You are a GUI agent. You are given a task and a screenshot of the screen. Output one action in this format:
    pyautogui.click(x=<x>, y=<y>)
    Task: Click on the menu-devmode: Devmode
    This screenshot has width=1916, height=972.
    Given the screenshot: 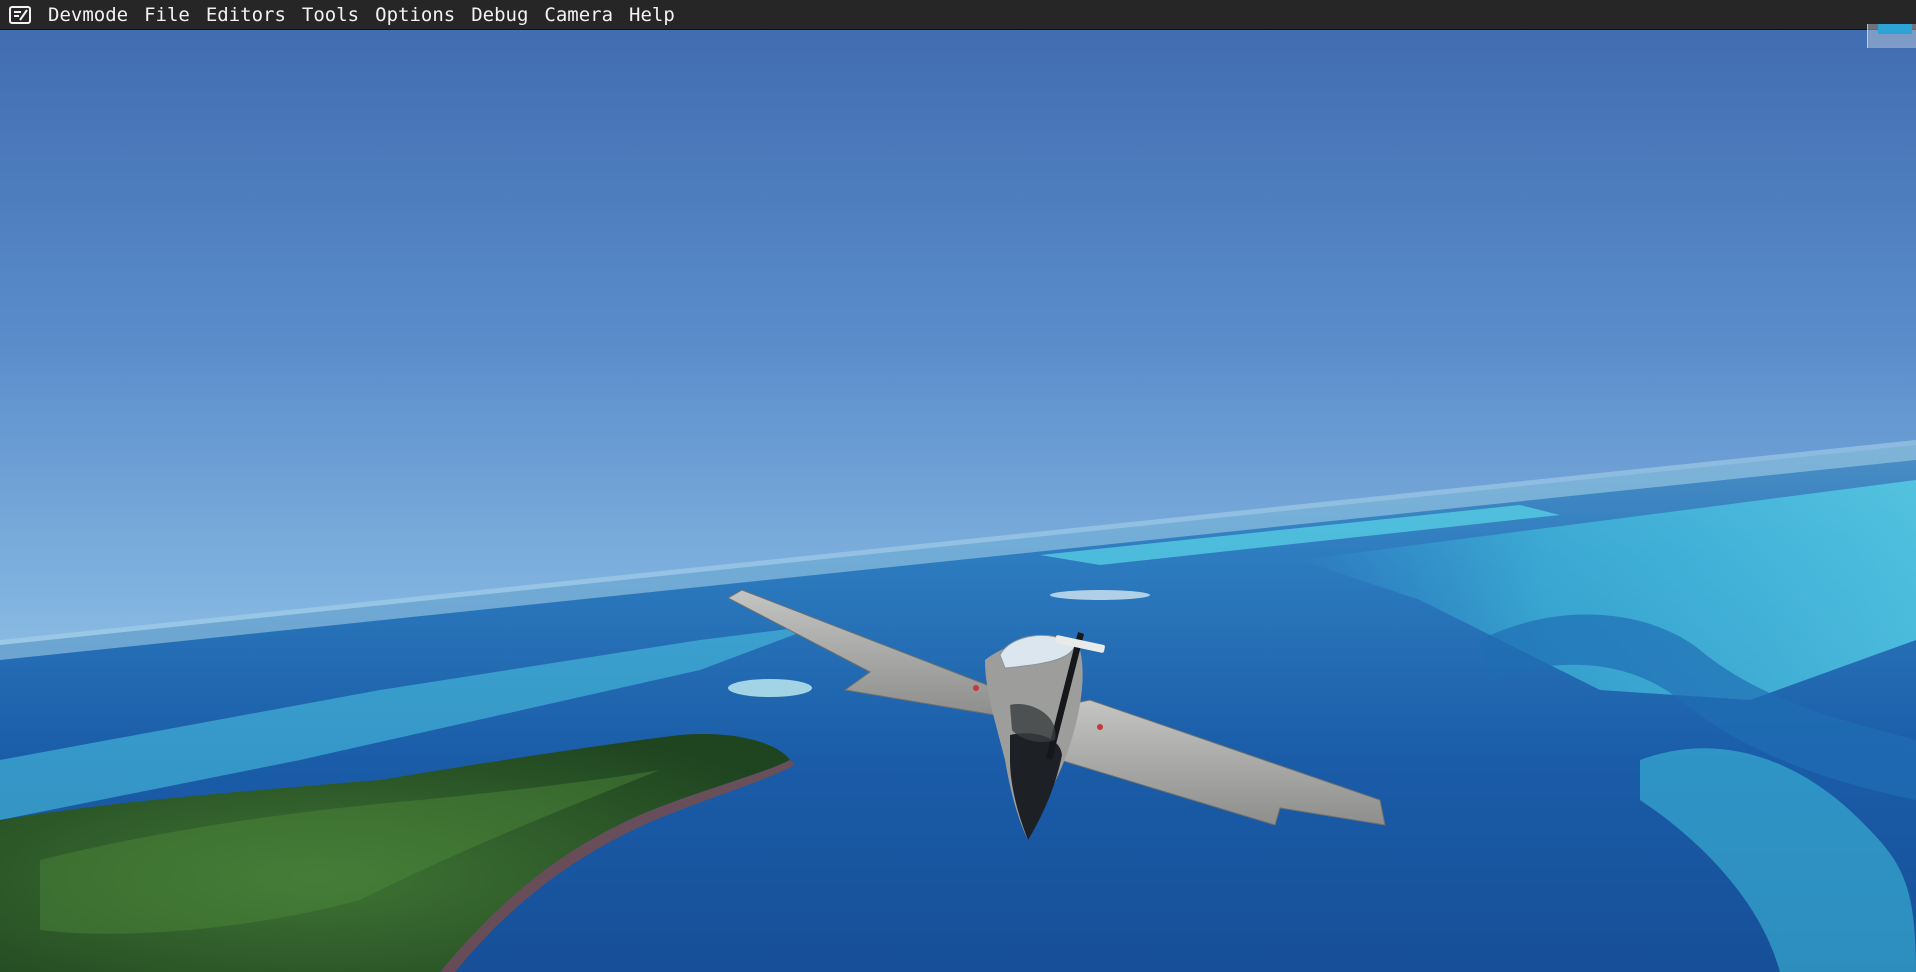 What is the action you would take?
    pyautogui.click(x=88, y=15)
    